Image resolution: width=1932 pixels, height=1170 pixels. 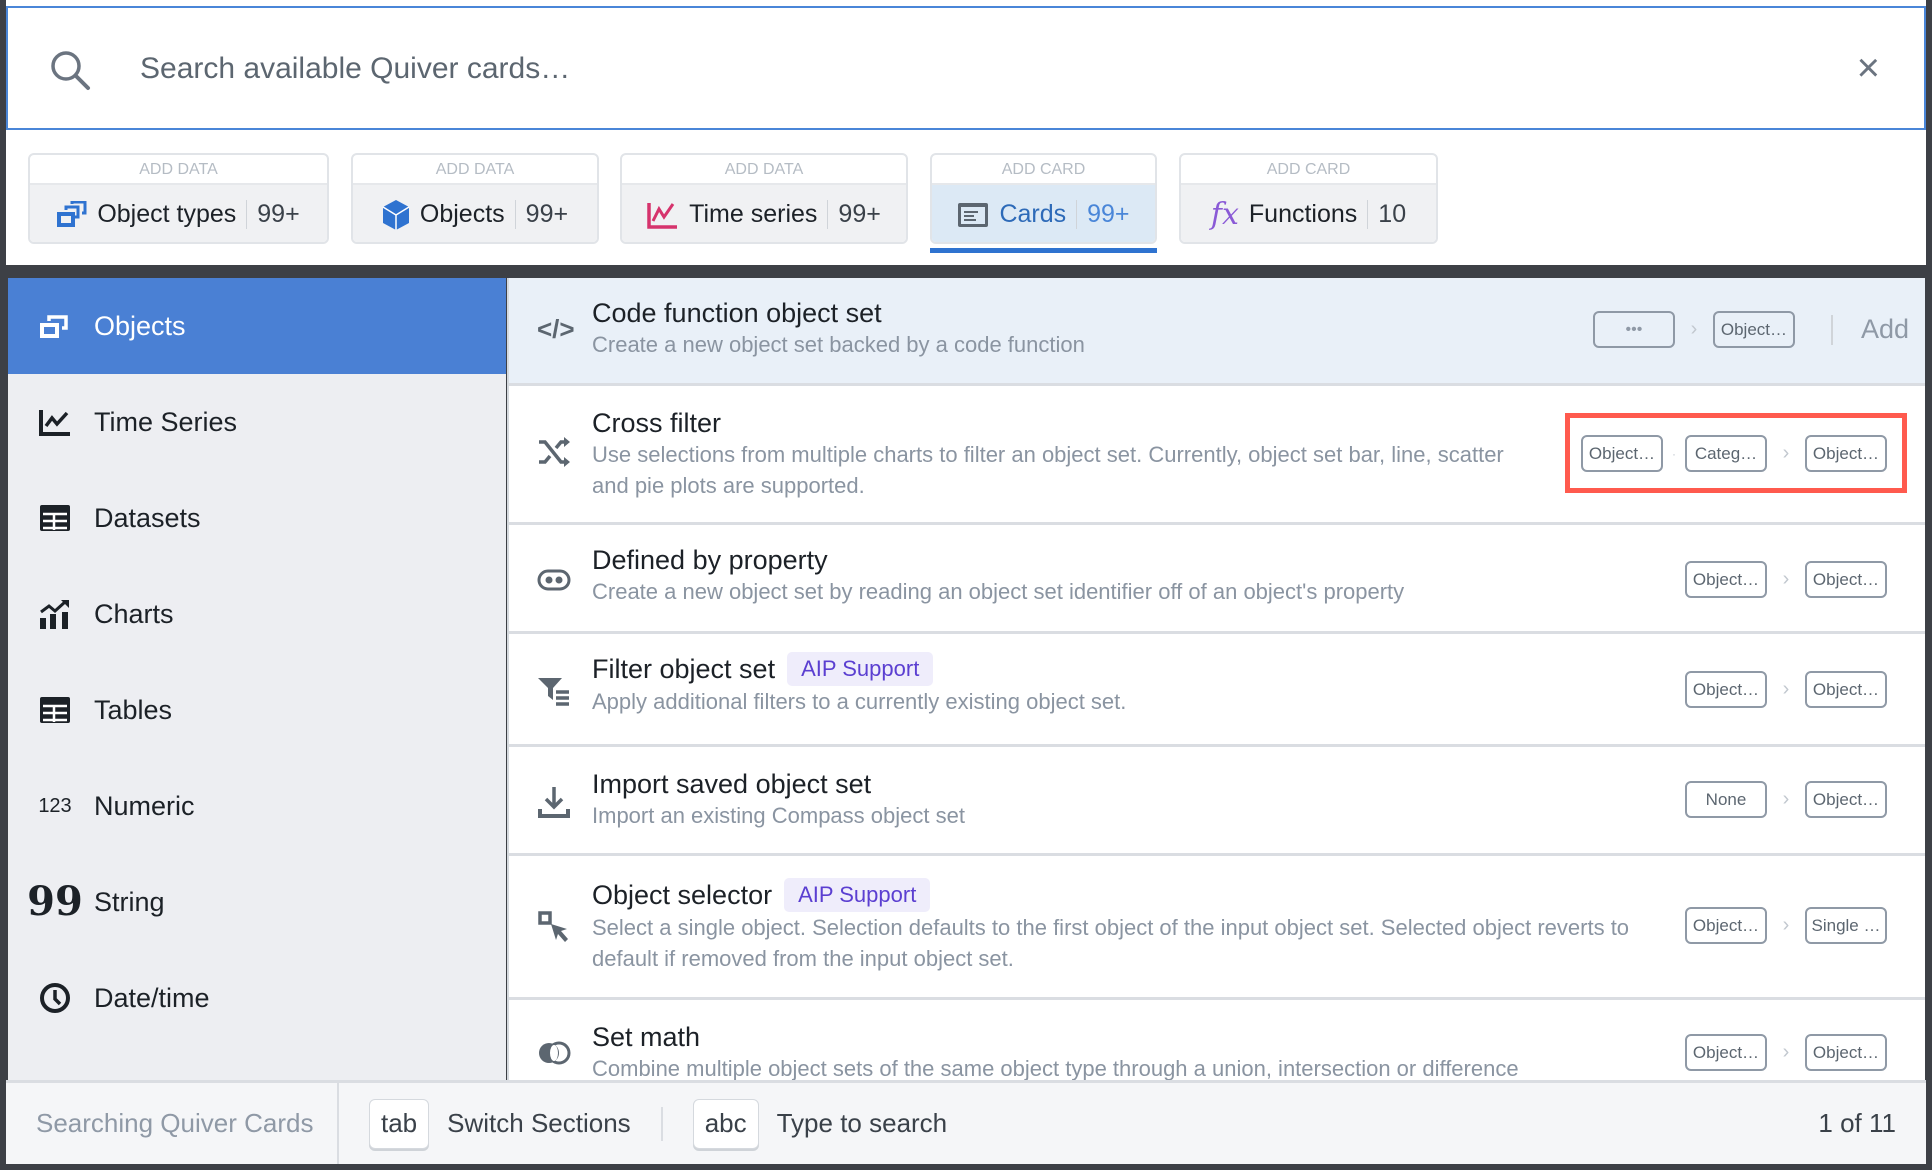 What do you see at coordinates (55, 998) in the screenshot?
I see `clock-icon` at bounding box center [55, 998].